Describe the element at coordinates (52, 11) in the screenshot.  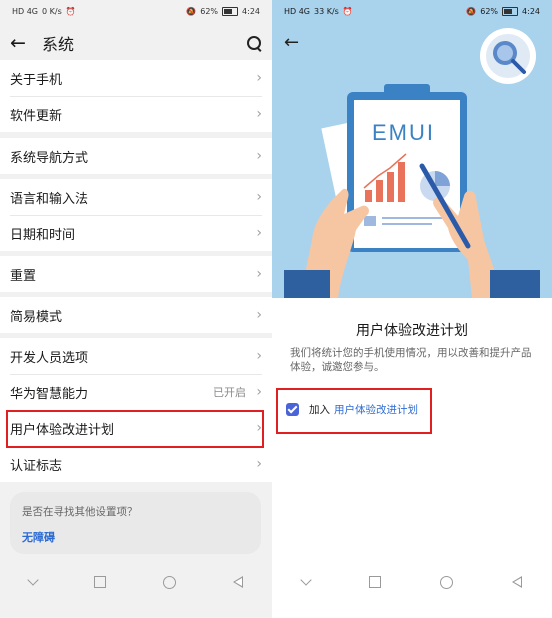
I see `network-speed: 0 K/s` at that location.